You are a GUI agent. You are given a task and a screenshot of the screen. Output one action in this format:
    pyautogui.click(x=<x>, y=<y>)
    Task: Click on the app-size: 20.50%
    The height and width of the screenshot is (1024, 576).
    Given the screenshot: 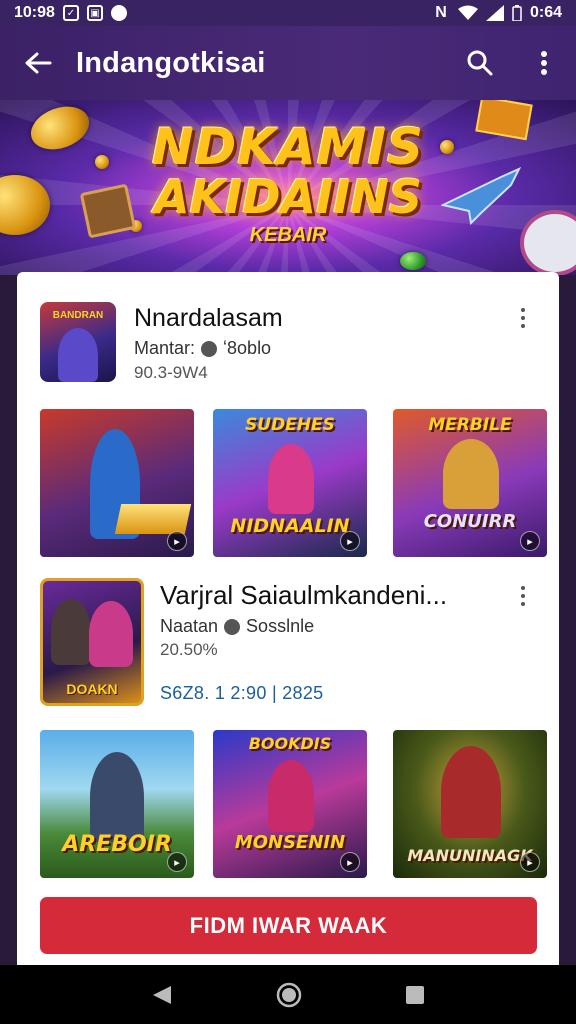 What is the action you would take?
    pyautogui.click(x=189, y=649)
    